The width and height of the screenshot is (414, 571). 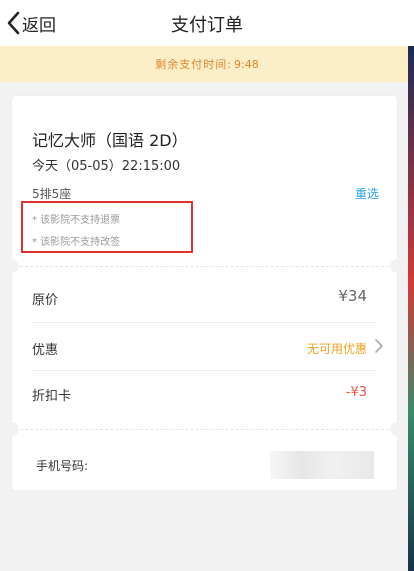 What do you see at coordinates (322, 465) in the screenshot?
I see `phone-number-field` at bounding box center [322, 465].